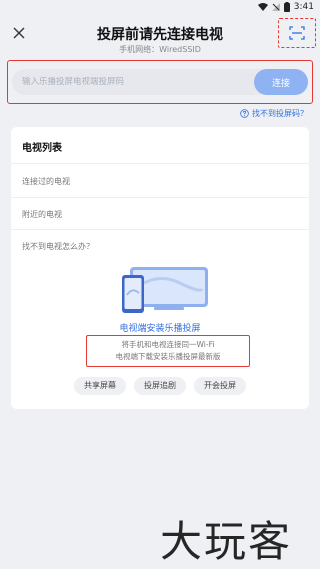 This screenshot has height=569, width=320. I want to click on wifi-icon, so click(262, 7).